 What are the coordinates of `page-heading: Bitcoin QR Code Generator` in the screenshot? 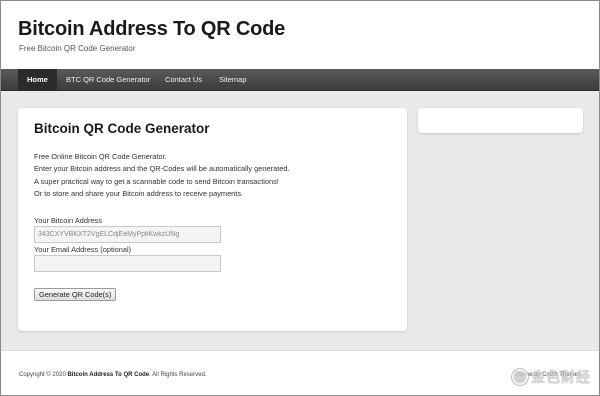 It's located at (122, 128).